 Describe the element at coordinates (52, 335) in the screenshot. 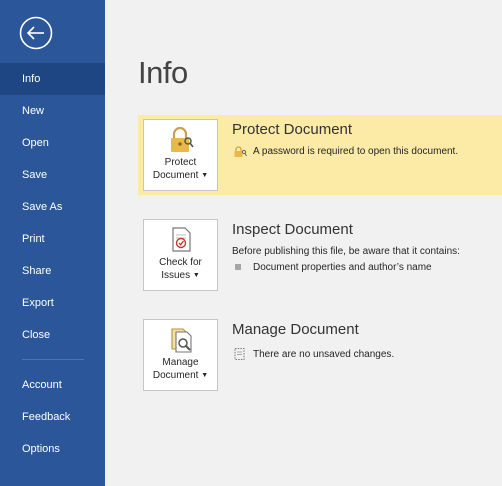

I see `nav-close: Close` at that location.